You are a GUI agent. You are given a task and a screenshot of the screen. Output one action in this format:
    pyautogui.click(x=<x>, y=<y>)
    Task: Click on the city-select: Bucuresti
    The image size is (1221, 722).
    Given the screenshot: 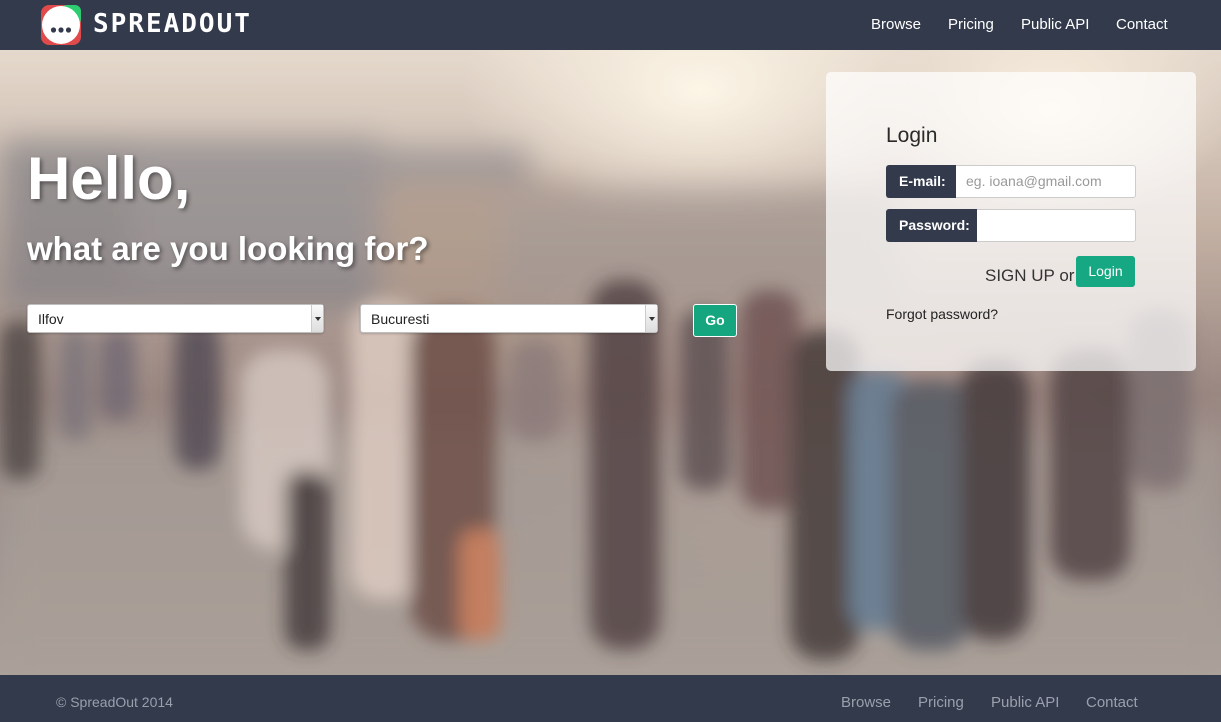 What is the action you would take?
    pyautogui.click(x=509, y=318)
    